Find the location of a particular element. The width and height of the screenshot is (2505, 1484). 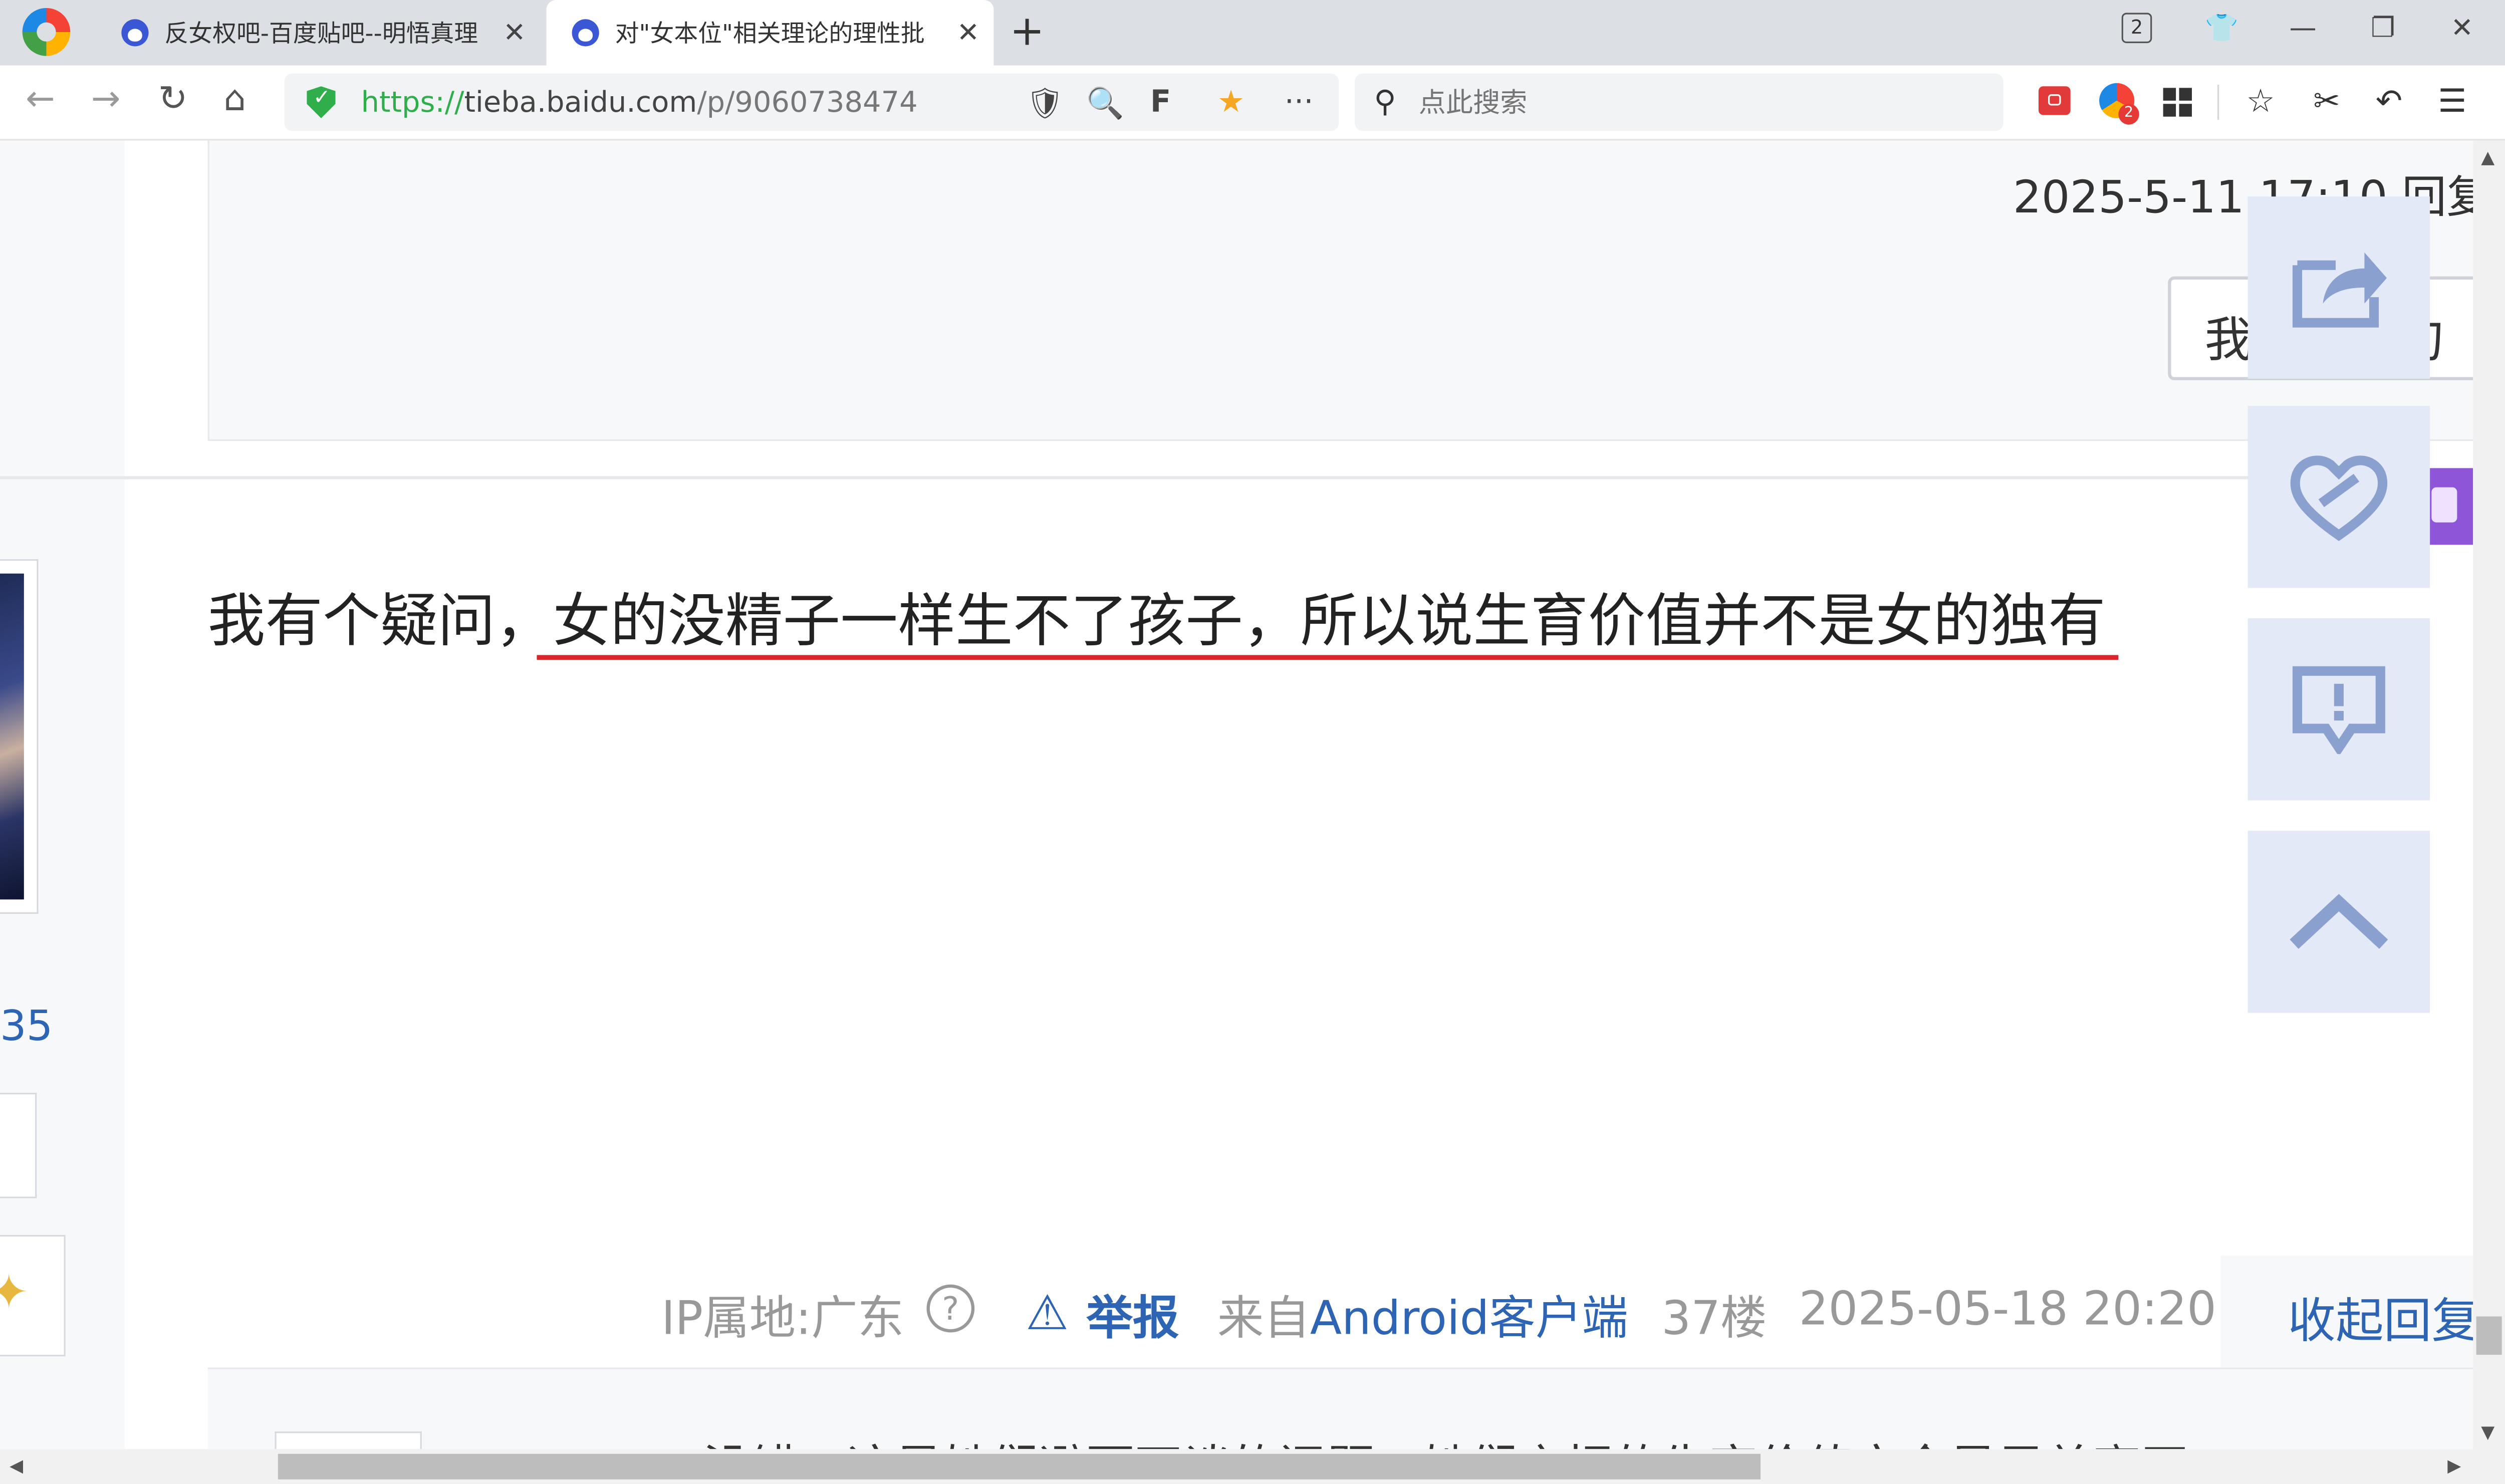

vertical-scrollbar: ▲ ▼ is located at coordinates (2489, 794).